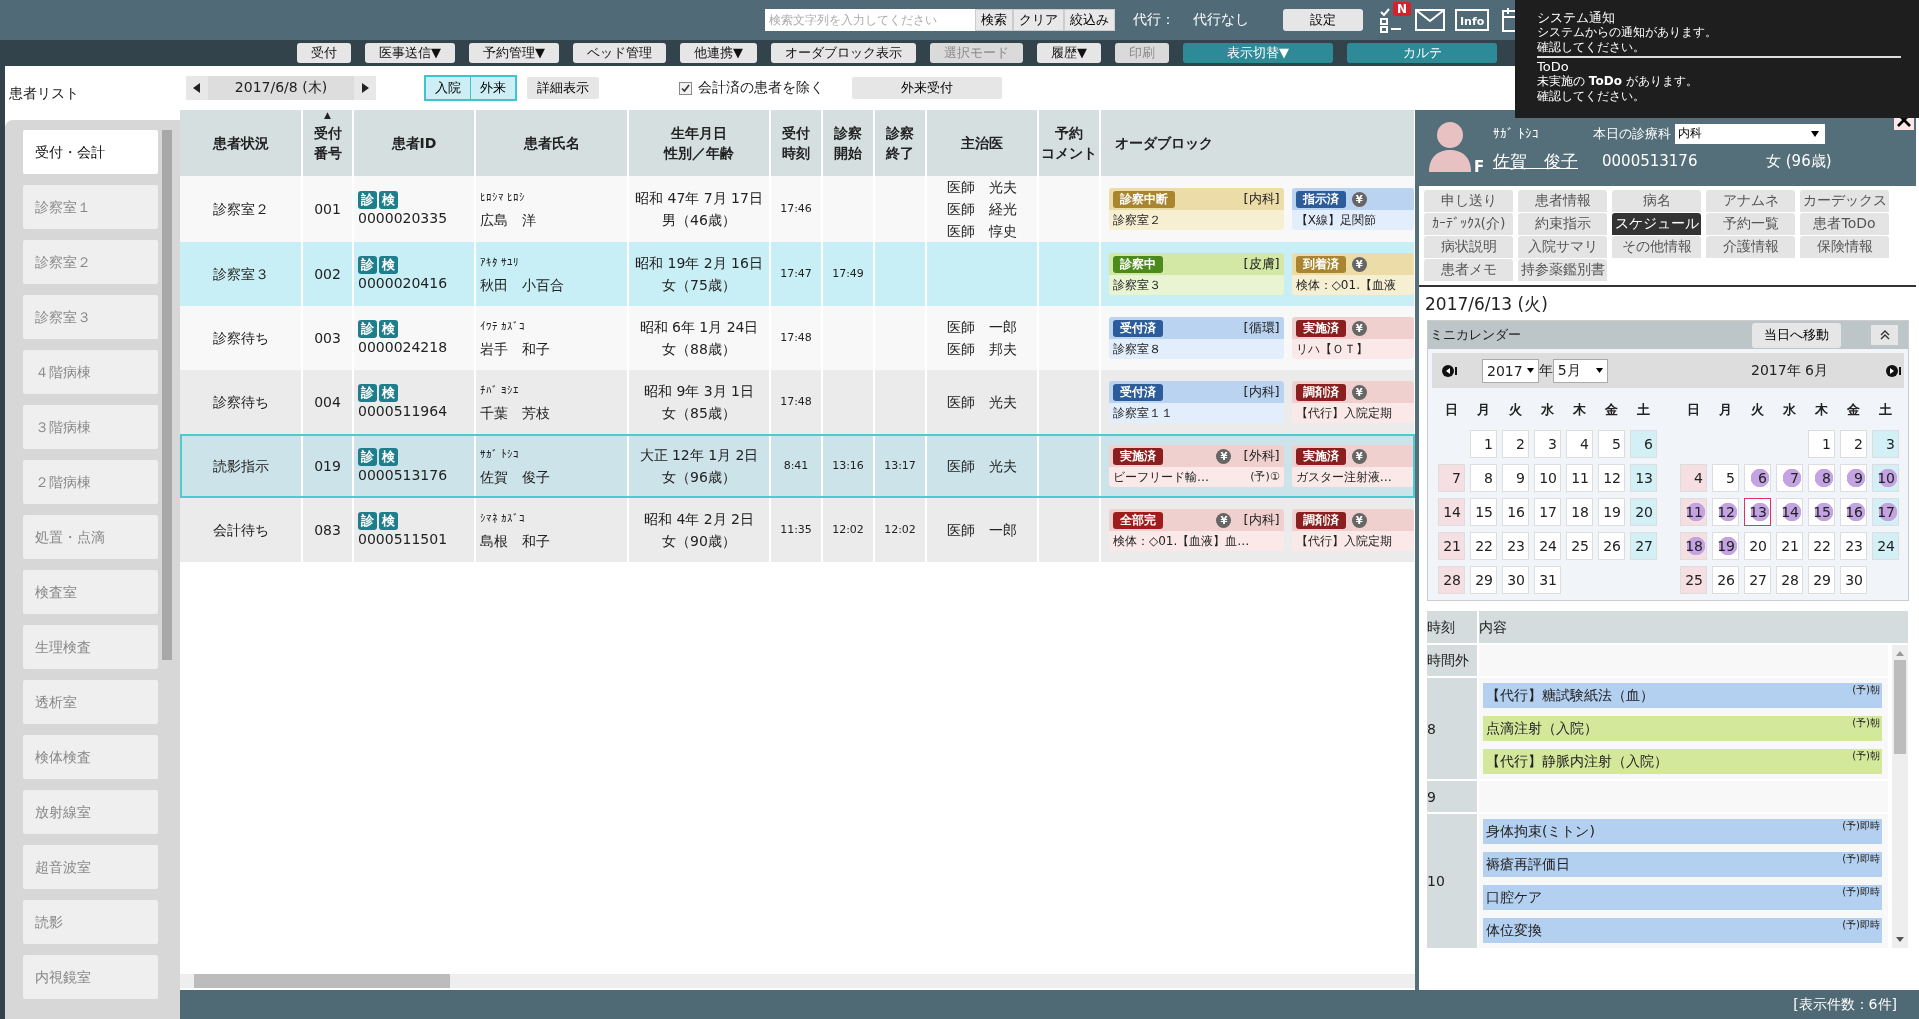 The width and height of the screenshot is (1919, 1019). Describe the element at coordinates (685, 88) in the screenshot. I see `checkbox` at that location.